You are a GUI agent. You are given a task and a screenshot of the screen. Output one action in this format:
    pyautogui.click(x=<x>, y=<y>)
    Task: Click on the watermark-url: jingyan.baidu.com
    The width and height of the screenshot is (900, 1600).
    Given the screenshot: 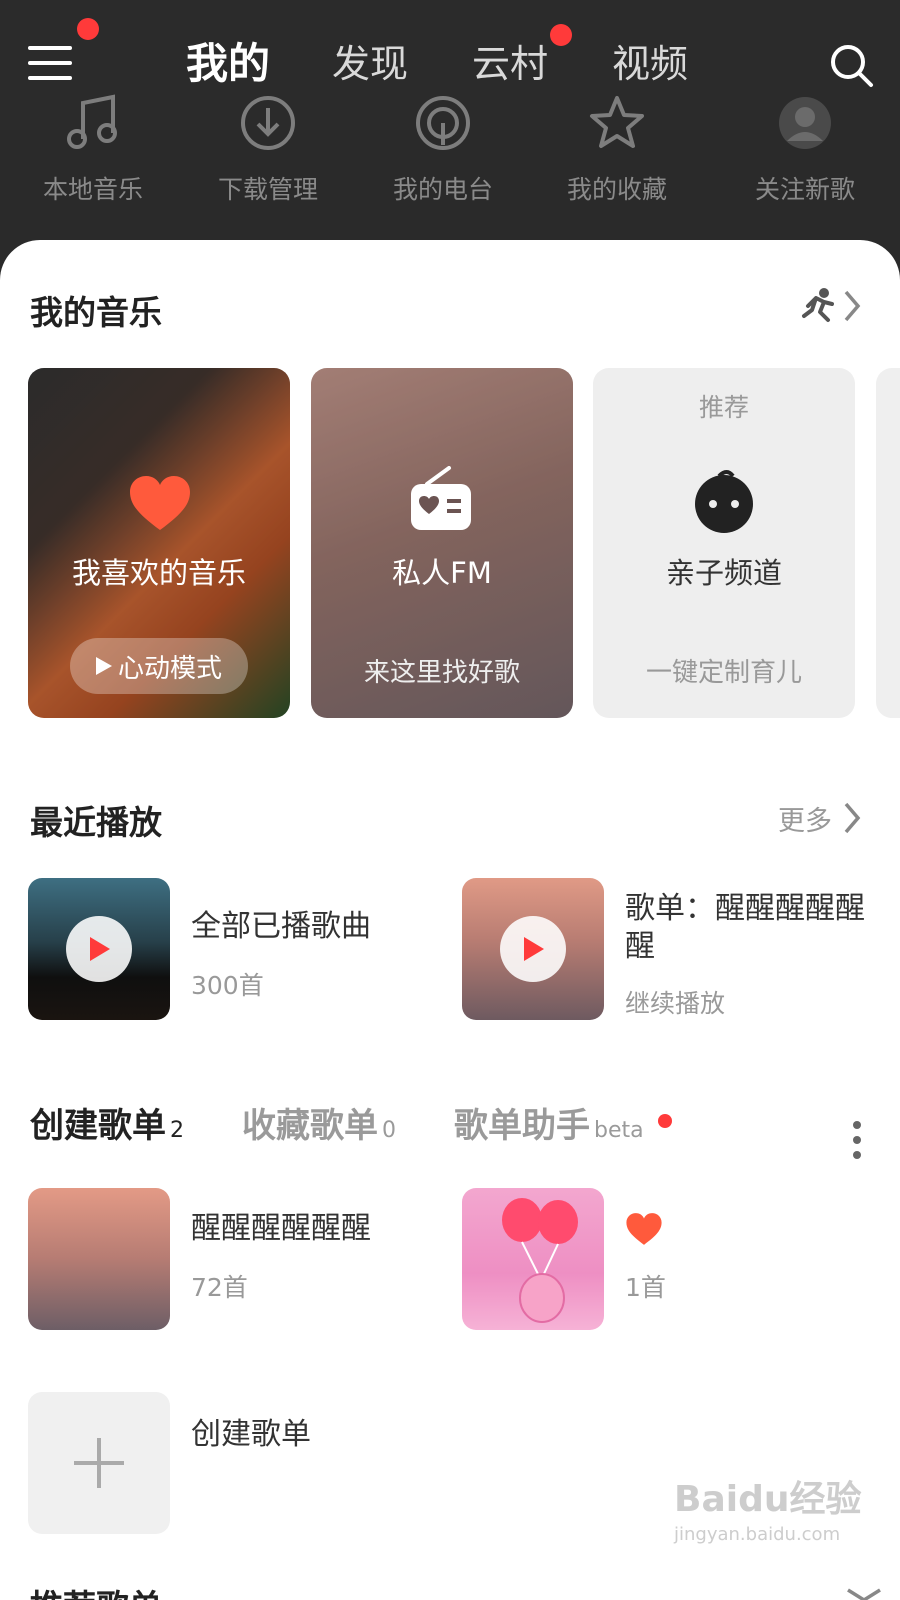 What is the action you would take?
    pyautogui.click(x=757, y=1534)
    